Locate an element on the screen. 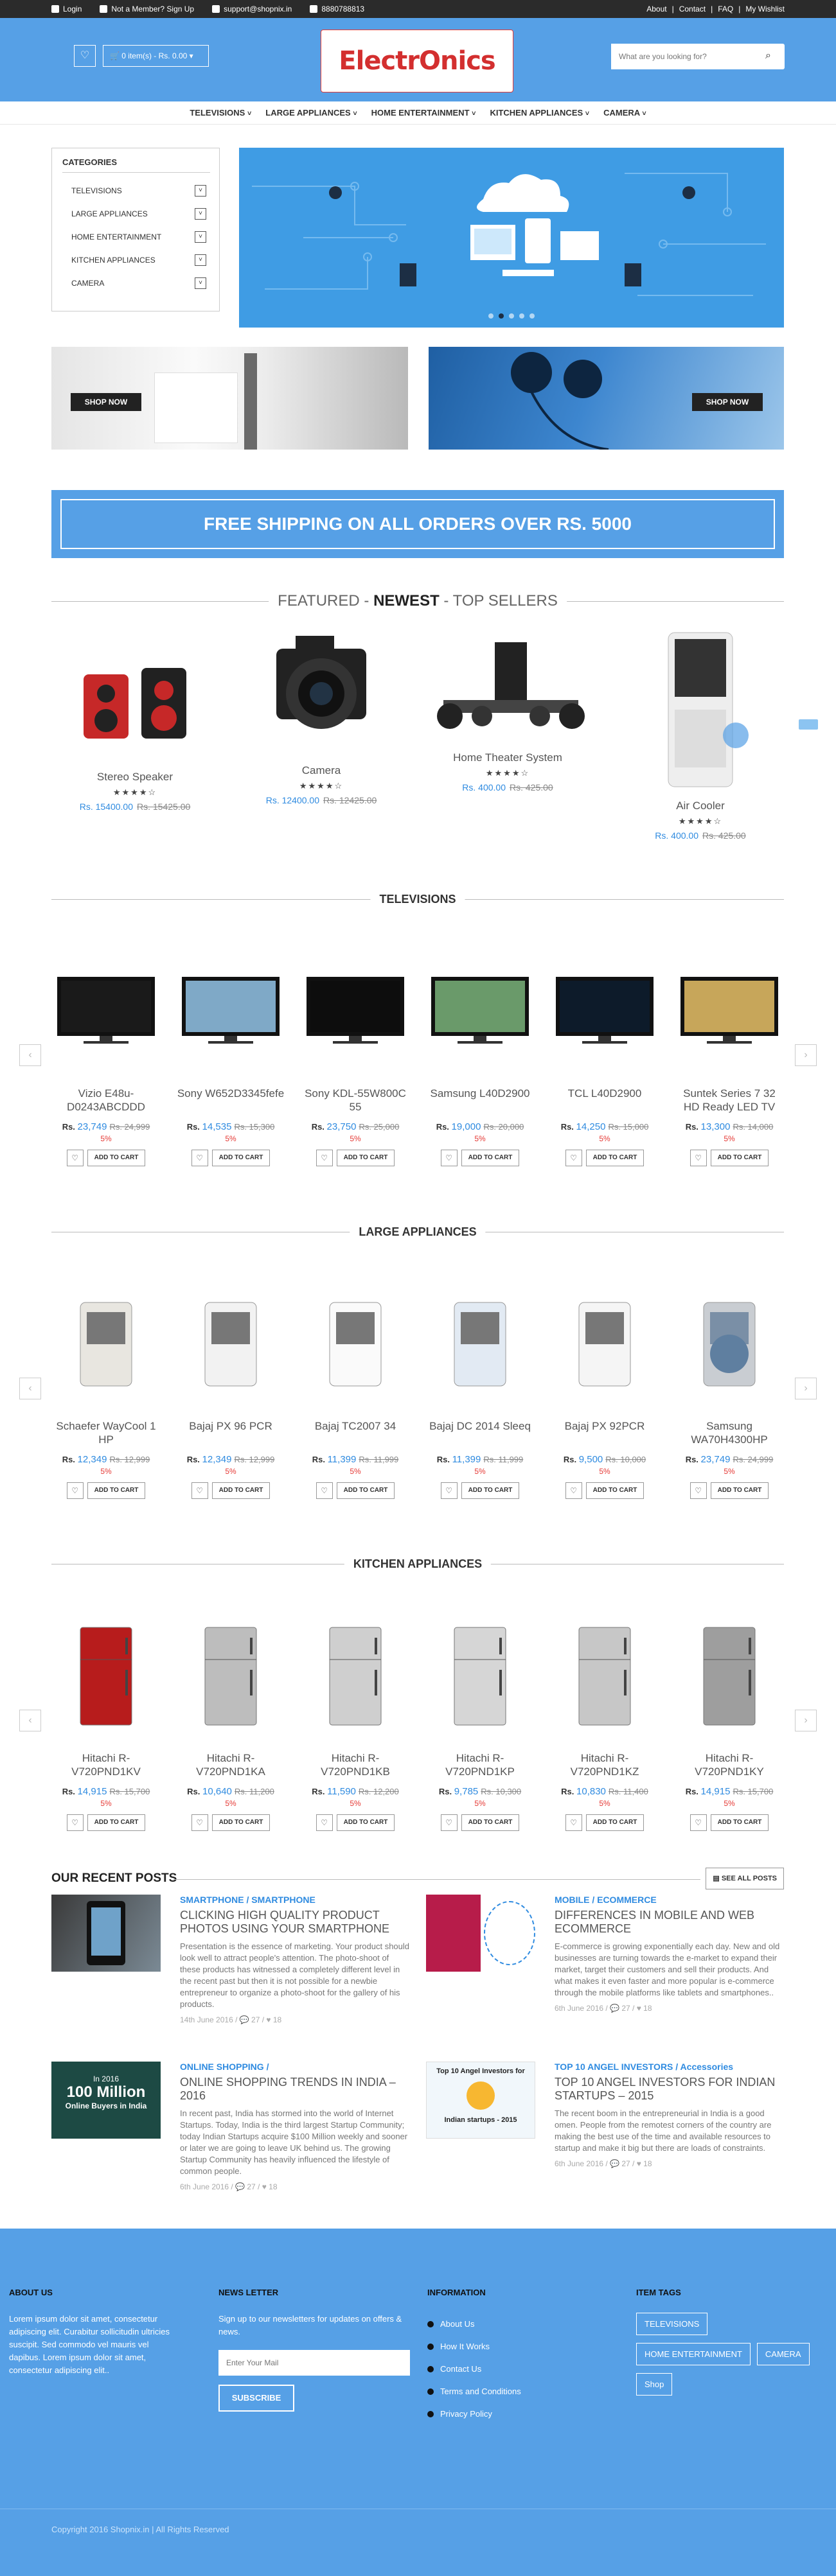 The height and width of the screenshot is (2576, 836). product-name: Hitachi R-V720PND1KZ is located at coordinates (604, 1765).